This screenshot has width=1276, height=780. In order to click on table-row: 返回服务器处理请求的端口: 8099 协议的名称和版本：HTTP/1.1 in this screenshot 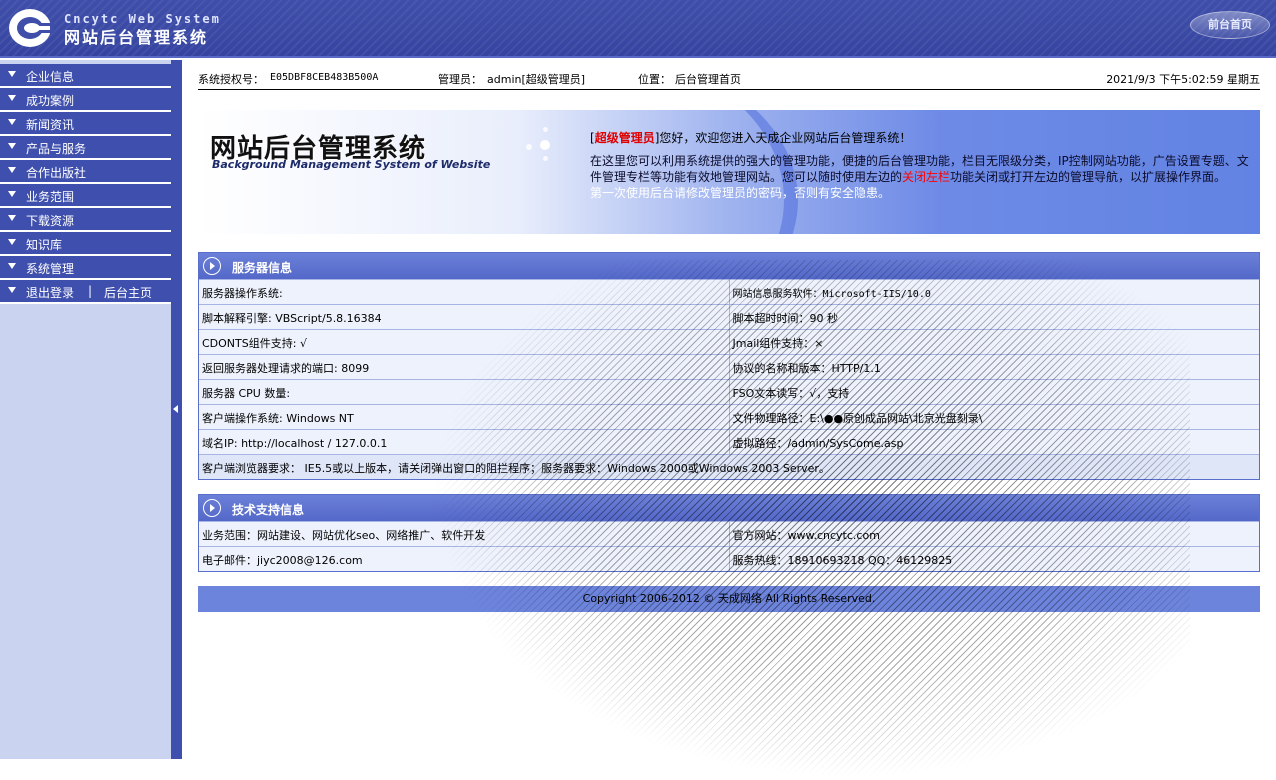, I will do `click(729, 366)`.